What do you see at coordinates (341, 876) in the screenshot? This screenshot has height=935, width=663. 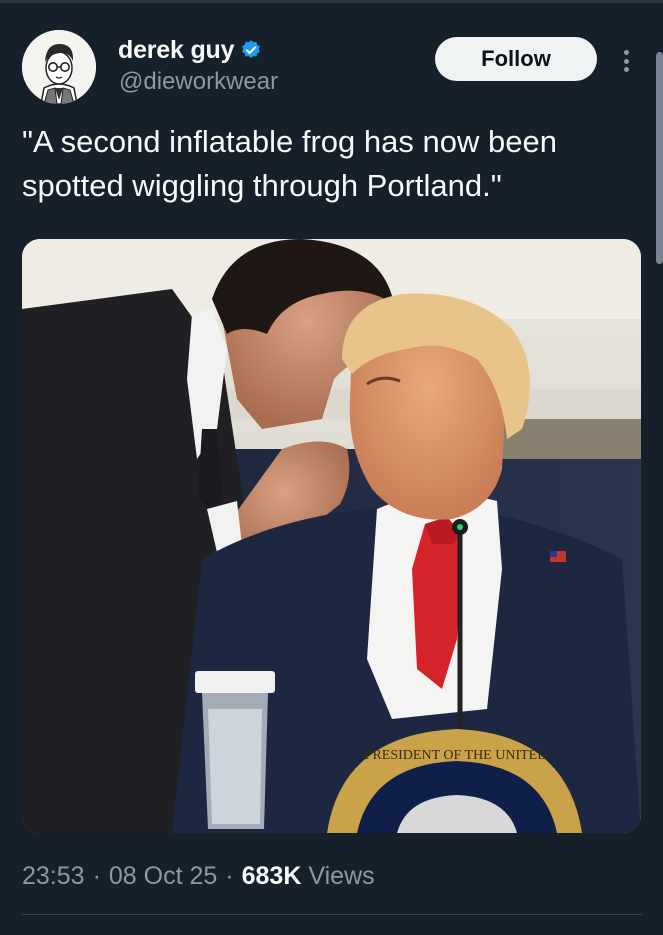 I see `views-label: Views` at bounding box center [341, 876].